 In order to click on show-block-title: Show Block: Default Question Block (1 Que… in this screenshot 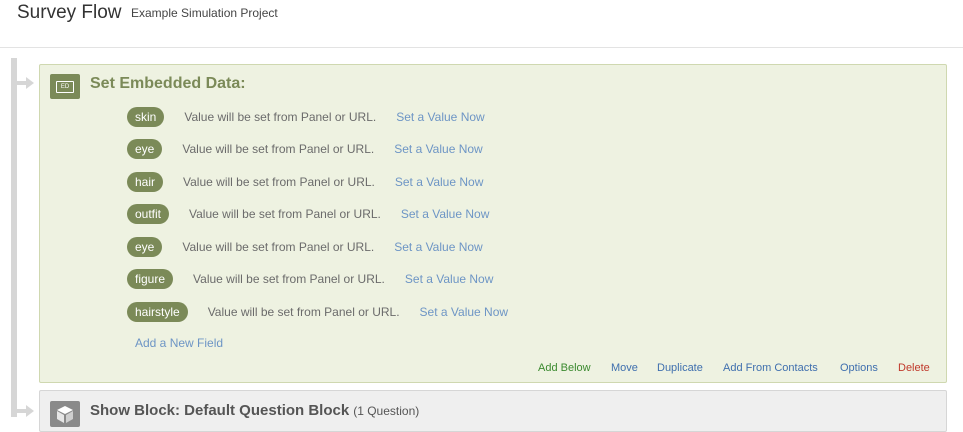, I will do `click(254, 410)`.